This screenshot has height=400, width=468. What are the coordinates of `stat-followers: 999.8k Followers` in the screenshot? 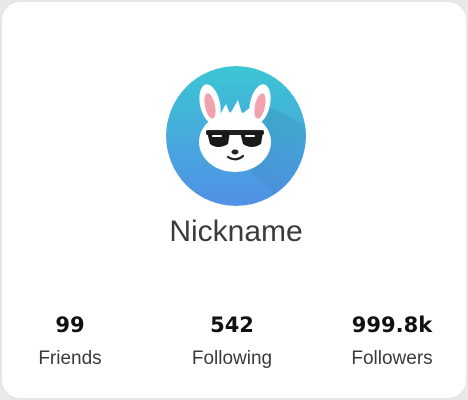 It's located at (390, 341).